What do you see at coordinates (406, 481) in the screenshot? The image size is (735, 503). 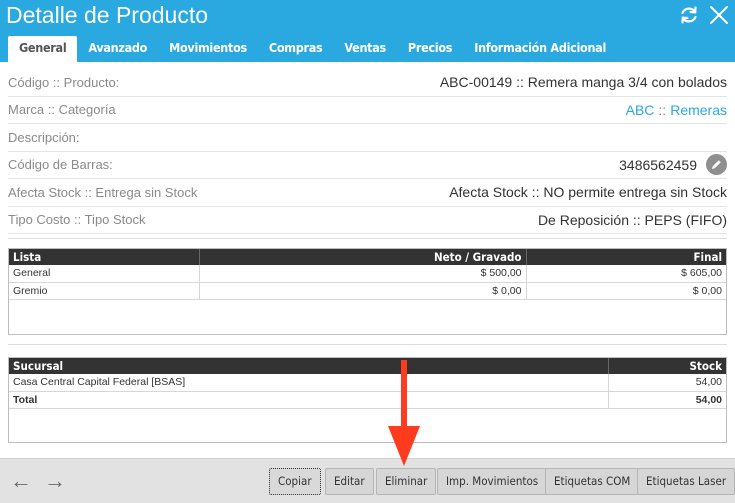 I see `eliminar-button: Eliminar` at bounding box center [406, 481].